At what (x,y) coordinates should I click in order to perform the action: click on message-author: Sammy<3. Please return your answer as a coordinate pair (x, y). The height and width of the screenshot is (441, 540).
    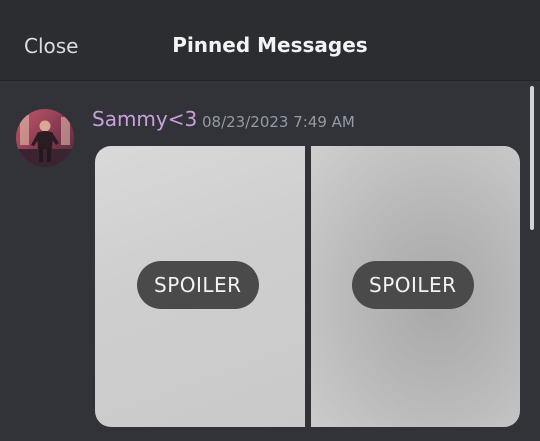
    Looking at the image, I should click on (144, 119).